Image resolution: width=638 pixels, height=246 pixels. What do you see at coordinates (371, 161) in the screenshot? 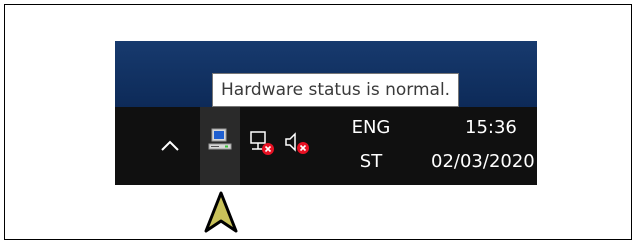
I see `language-line-2: ST` at bounding box center [371, 161].